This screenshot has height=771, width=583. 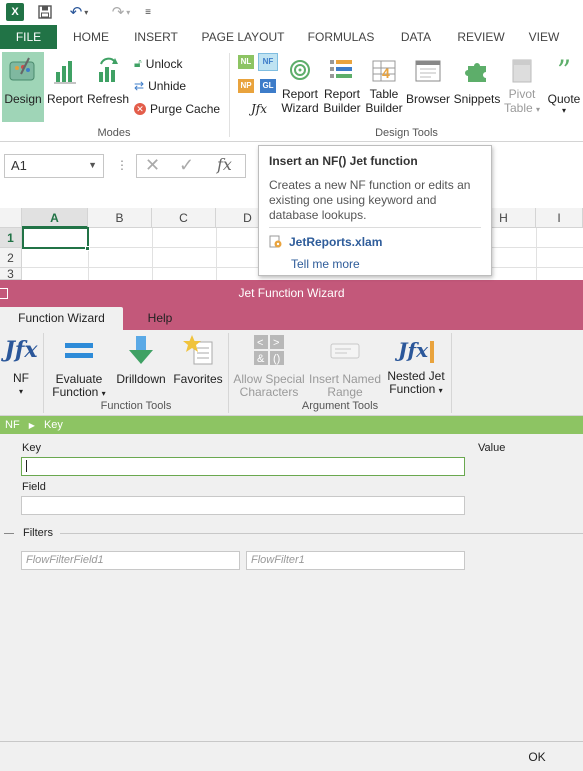 I want to click on table-builder-label-1: Table, so click(x=384, y=94).